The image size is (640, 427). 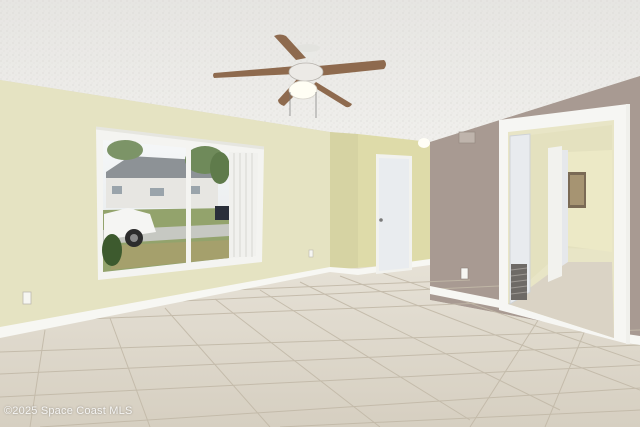 What do you see at coordinates (464, 273) in the screenshot?
I see `right-wall-outlet` at bounding box center [464, 273].